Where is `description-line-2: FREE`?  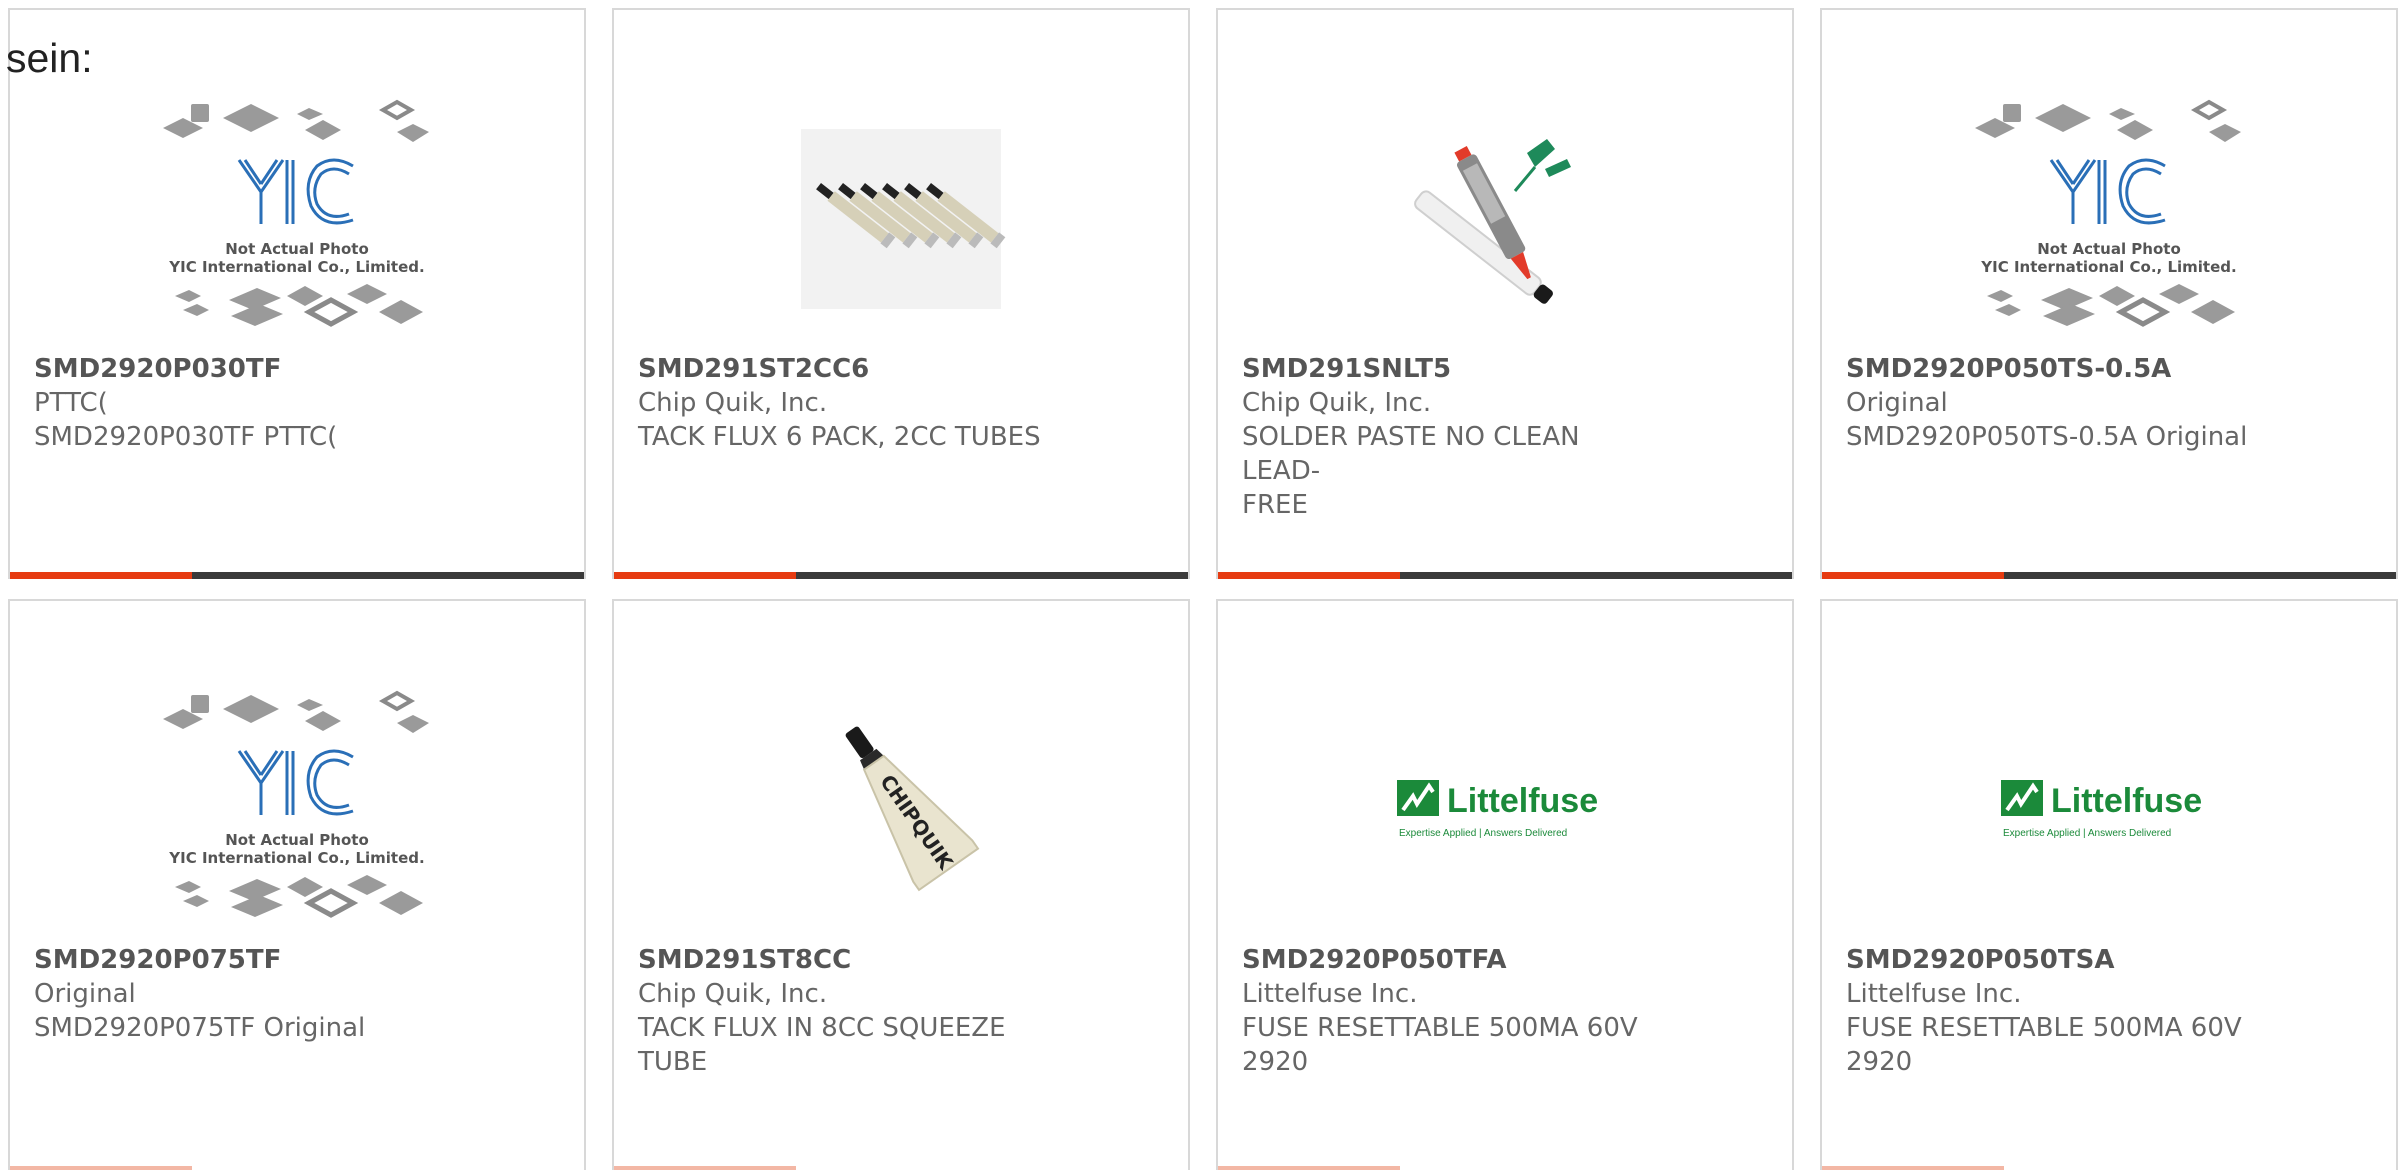
description-line-2: FREE is located at coordinates (1275, 505).